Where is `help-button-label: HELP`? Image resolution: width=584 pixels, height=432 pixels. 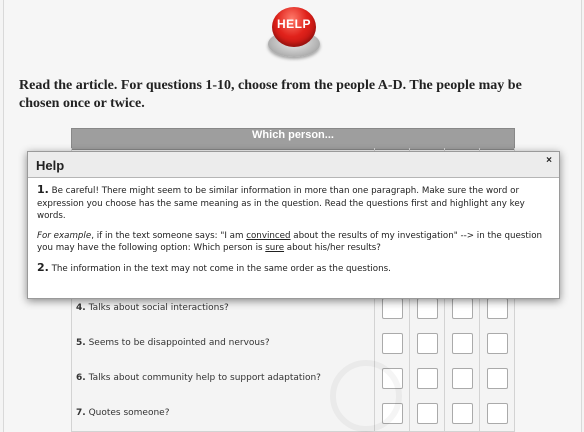
help-button-label: HELP is located at coordinates (293, 24).